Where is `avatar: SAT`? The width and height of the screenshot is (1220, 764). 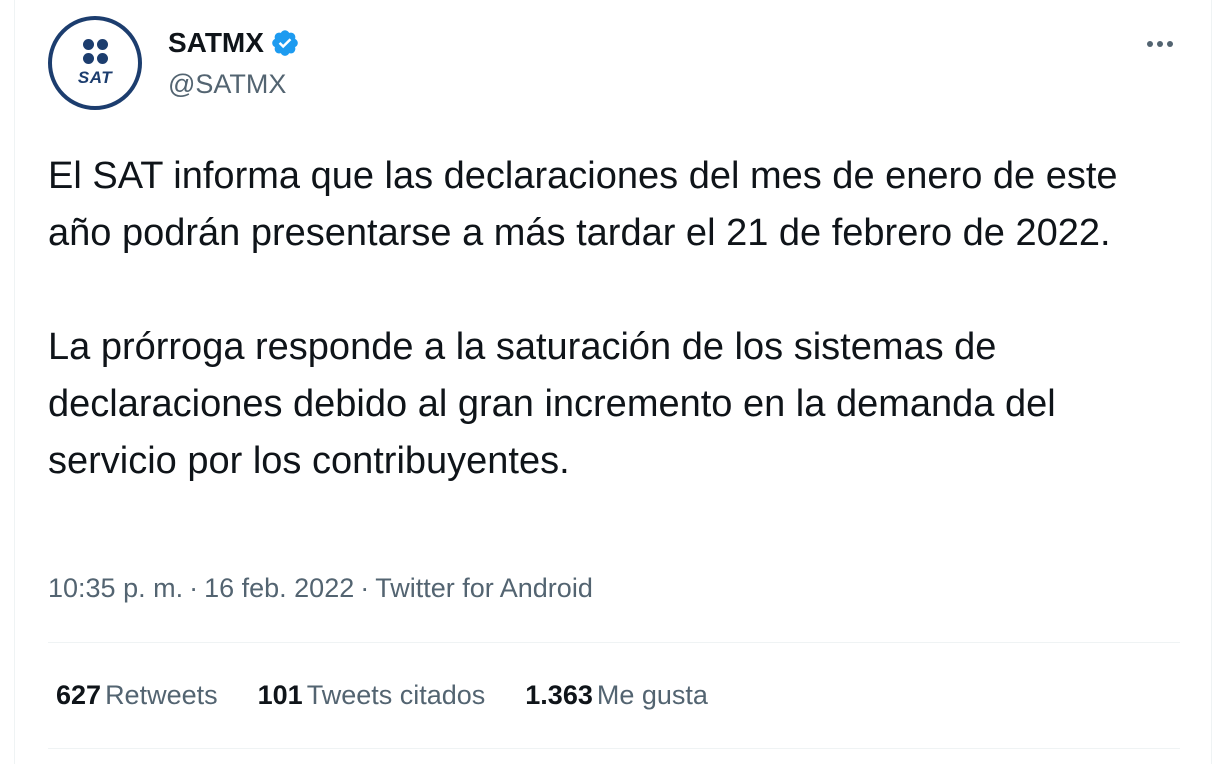 avatar: SAT is located at coordinates (95, 63).